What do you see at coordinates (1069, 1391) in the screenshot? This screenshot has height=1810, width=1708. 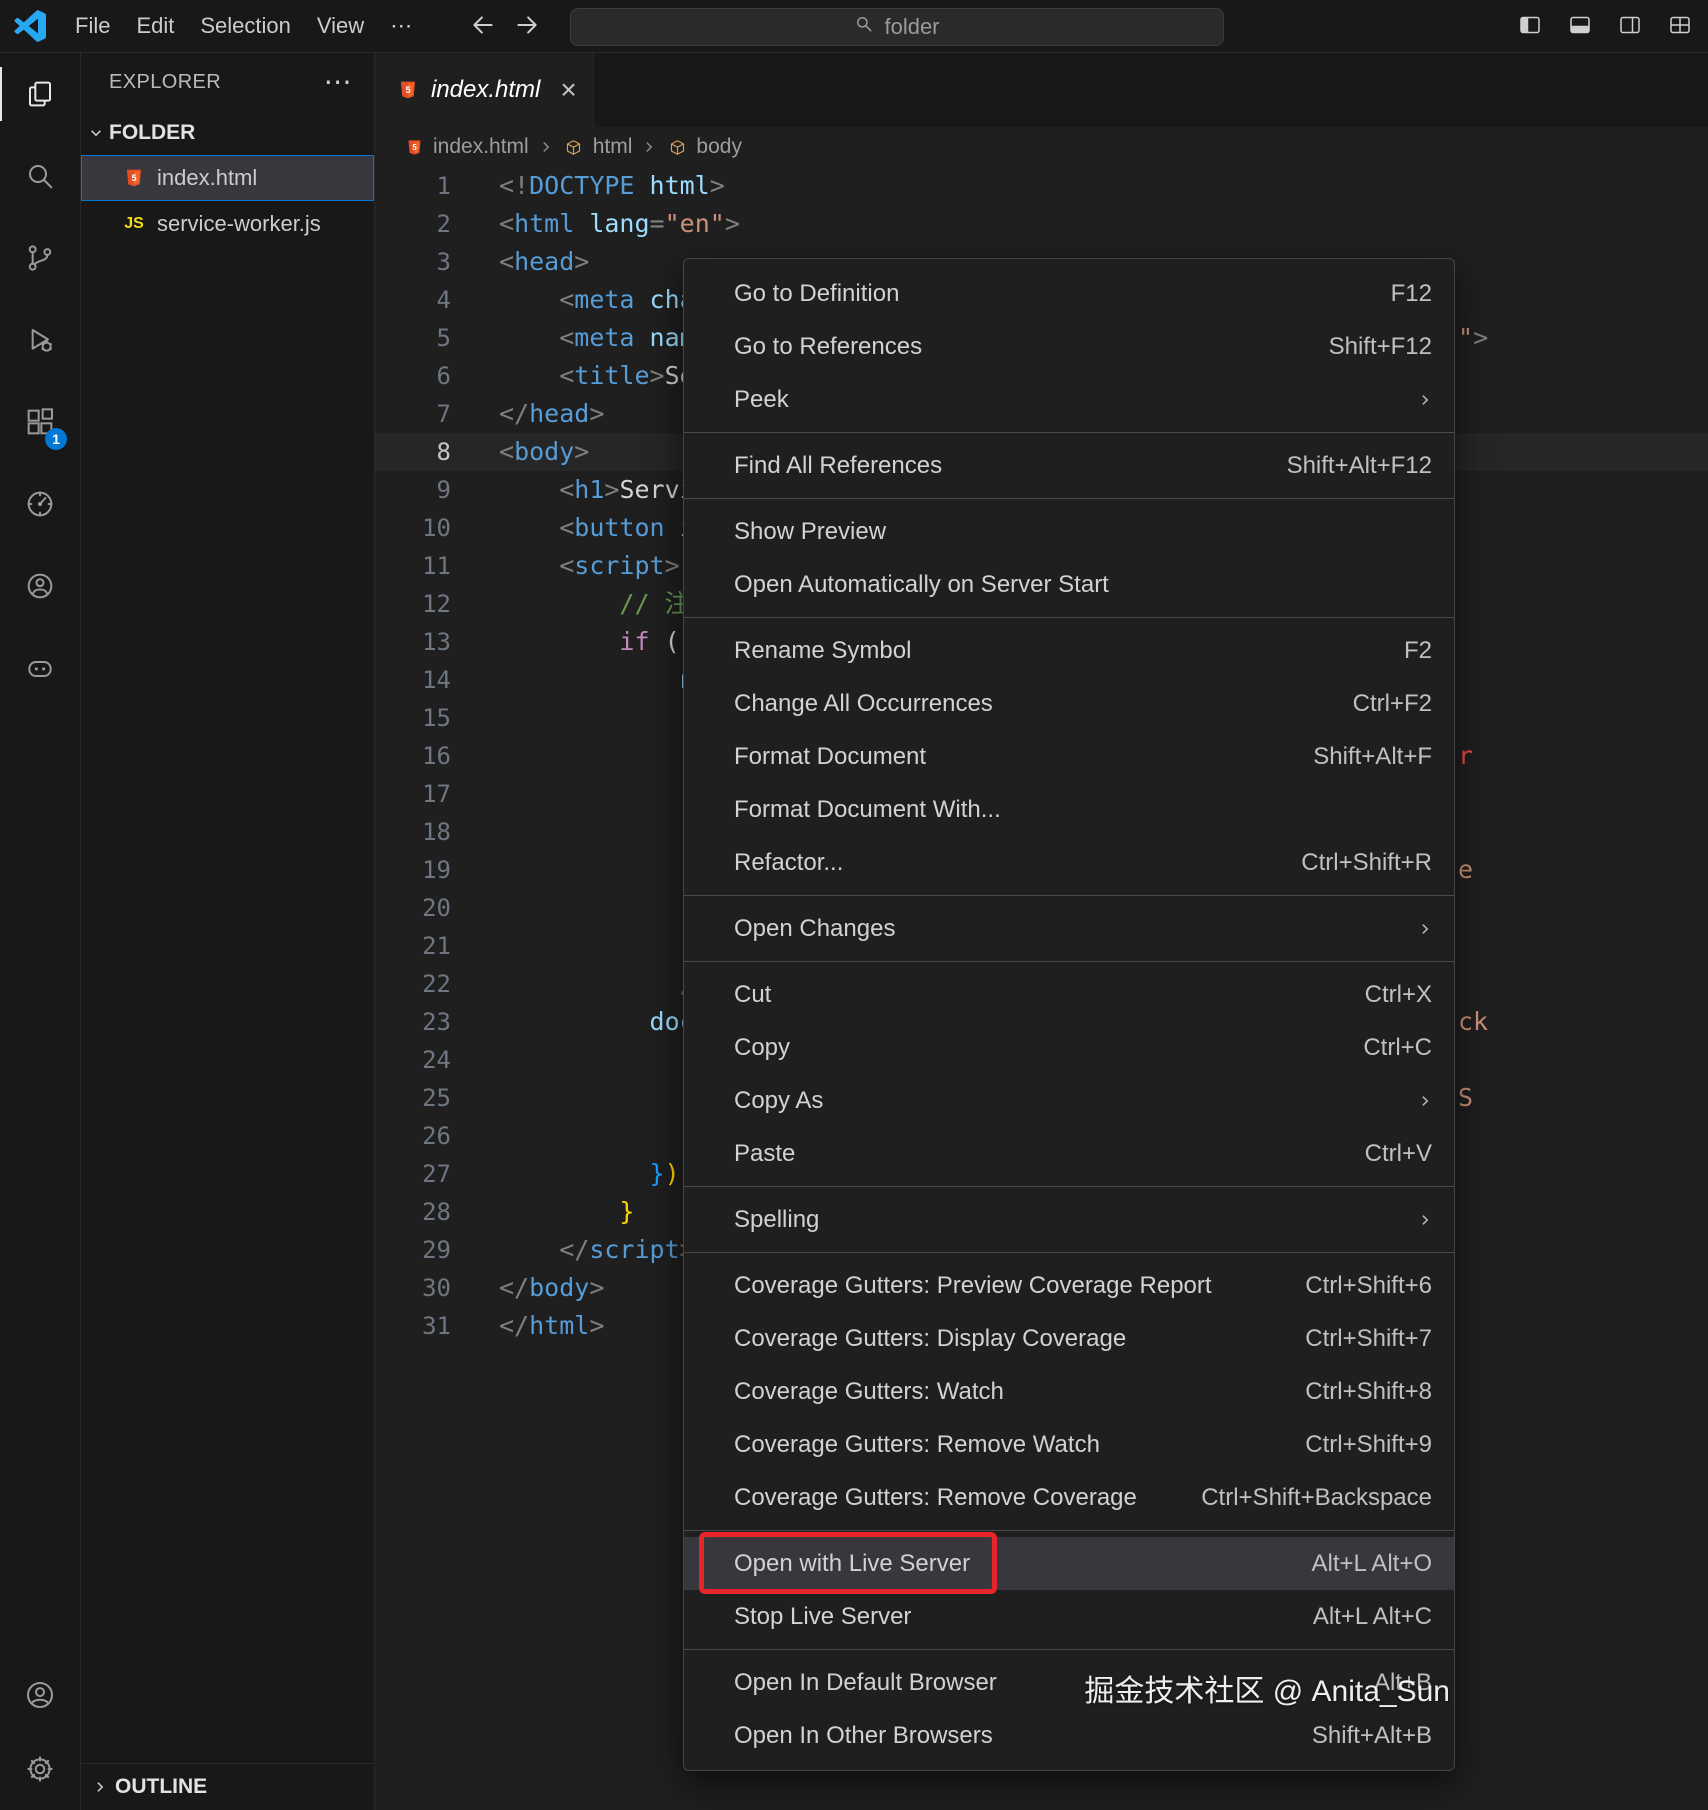 I see `menu-item-coverage-gutters-watch: Coverage Gutters: Watch Ctrl+Shift+8` at bounding box center [1069, 1391].